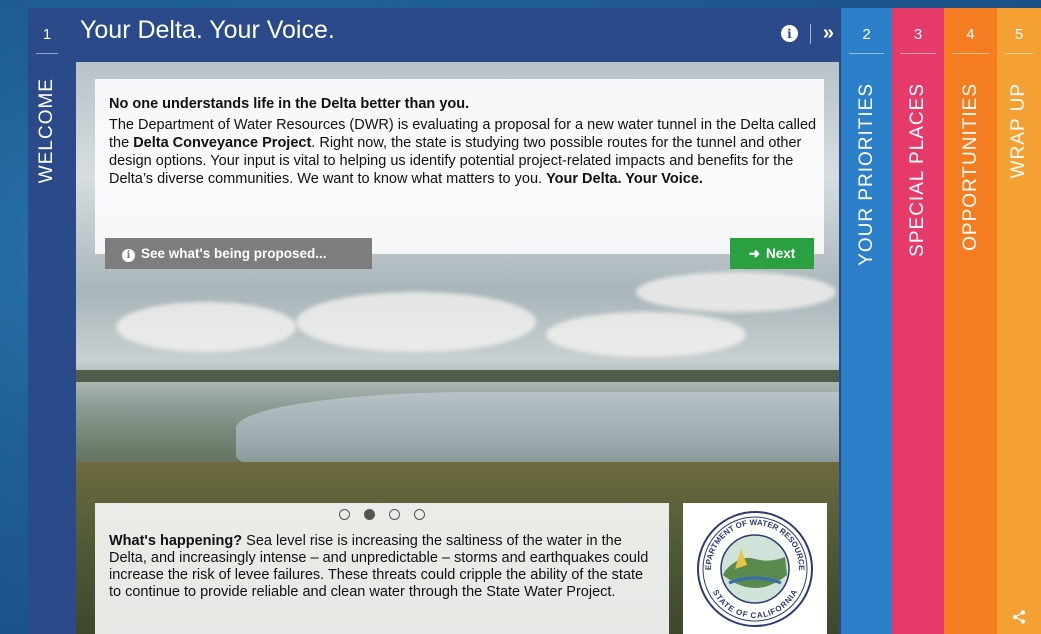 Image resolution: width=1041 pixels, height=634 pixels. What do you see at coordinates (47, 34) in the screenshot?
I see `welcome-tab-number: 1` at bounding box center [47, 34].